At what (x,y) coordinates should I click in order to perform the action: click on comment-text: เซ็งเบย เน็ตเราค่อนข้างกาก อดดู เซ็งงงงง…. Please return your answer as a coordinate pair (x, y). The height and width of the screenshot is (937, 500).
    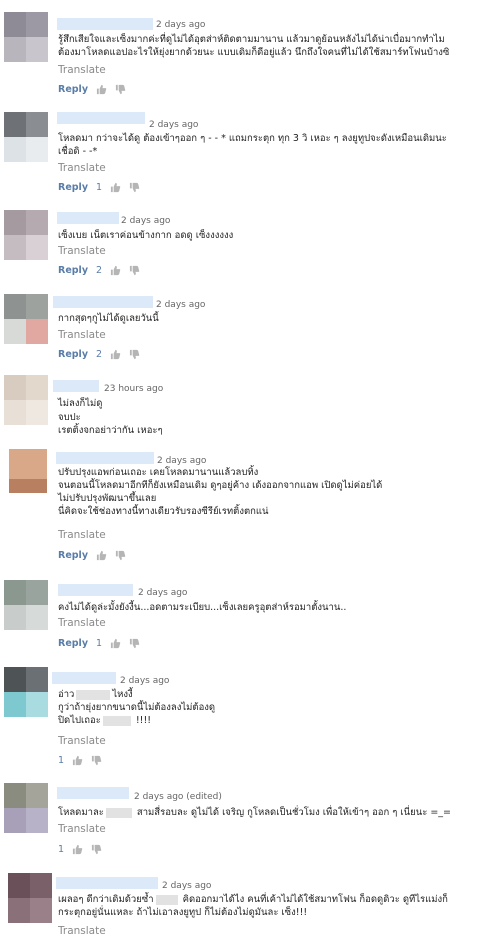
    Looking at the image, I should click on (146, 235).